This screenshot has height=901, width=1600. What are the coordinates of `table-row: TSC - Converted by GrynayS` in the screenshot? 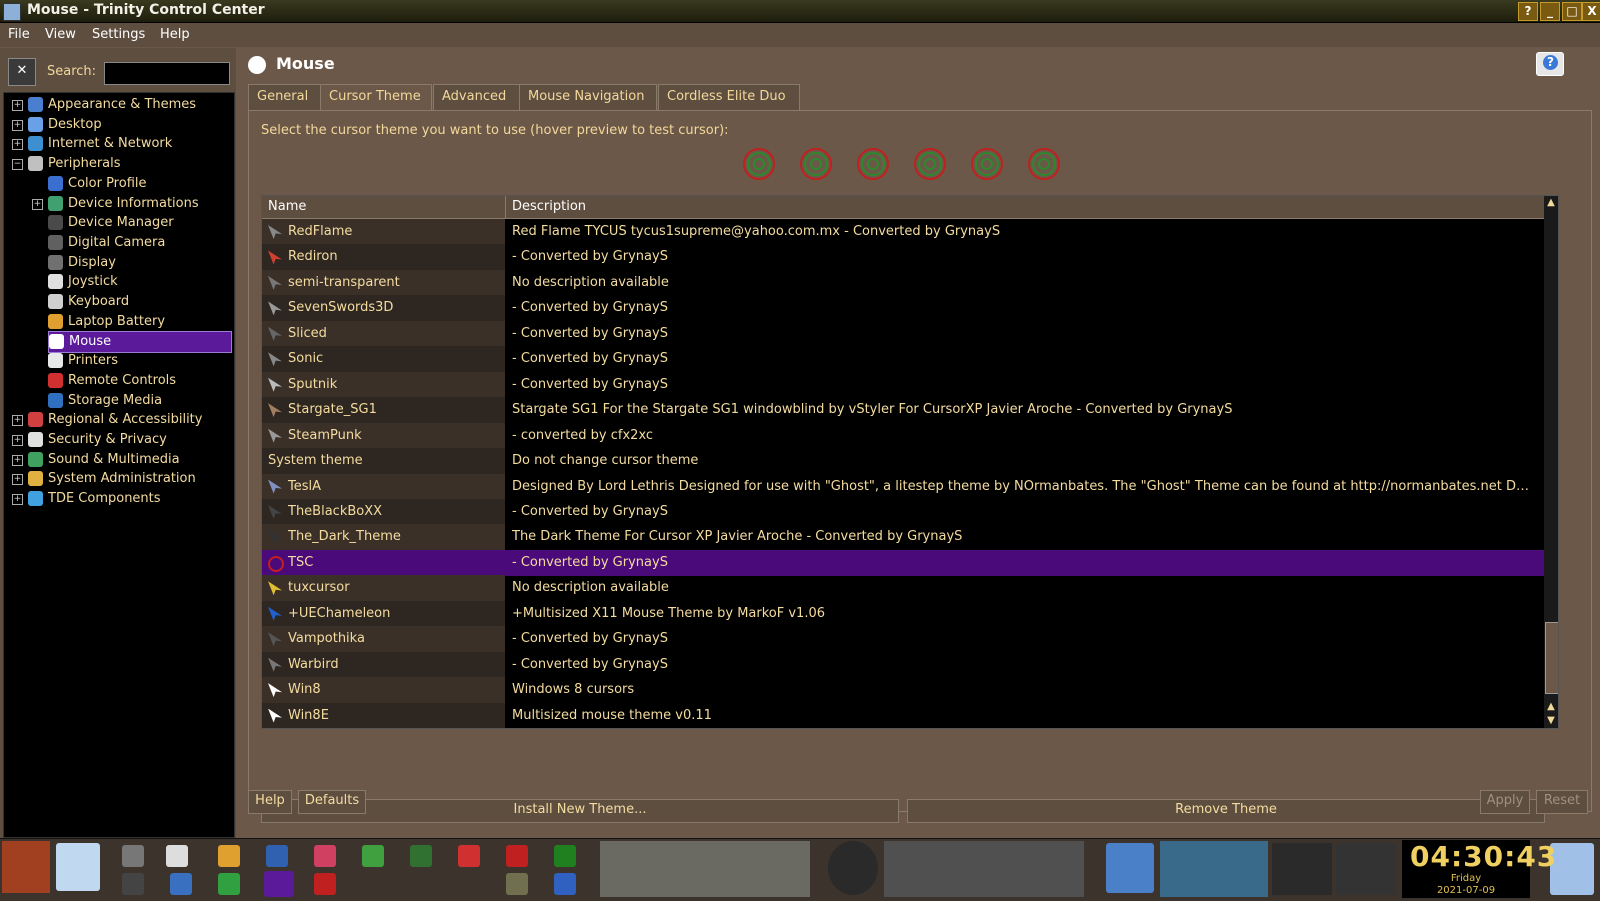 It's located at (903, 562).